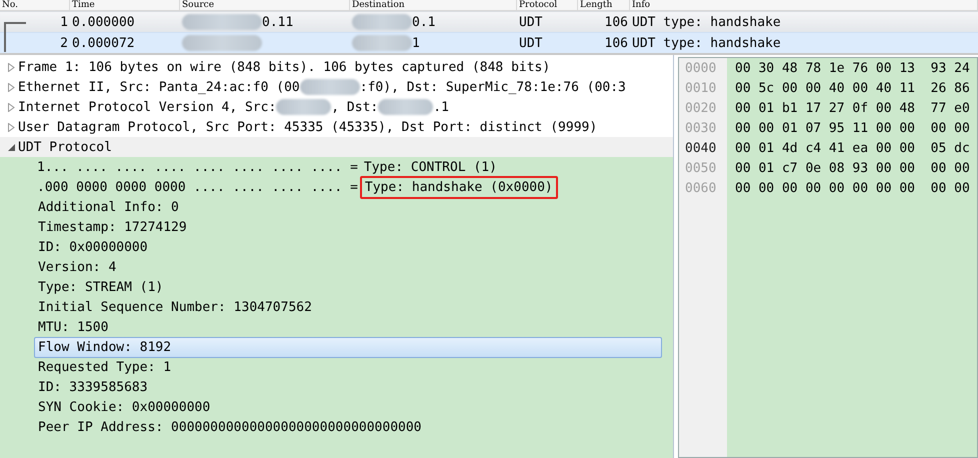 The image size is (978, 458). What do you see at coordinates (15, 37) in the screenshot?
I see `packet-bracket-icon` at bounding box center [15, 37].